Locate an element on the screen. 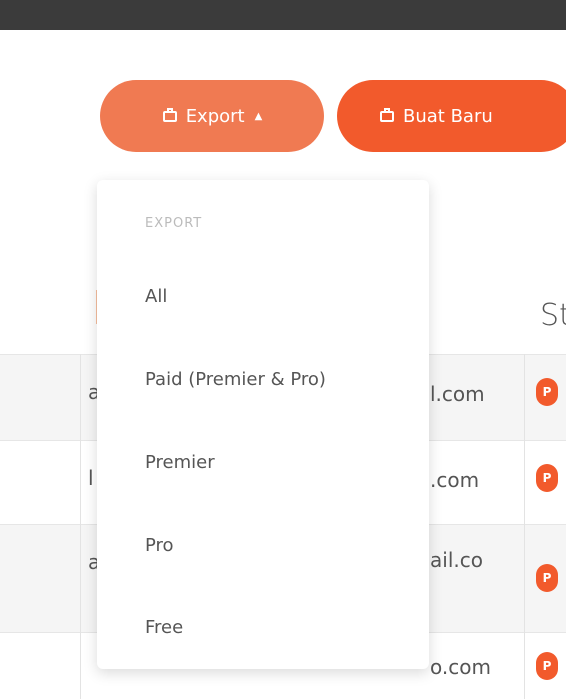 Image resolution: width=566 pixels, height=700 pixels. export-button: Export ▲ is located at coordinates (212, 116).